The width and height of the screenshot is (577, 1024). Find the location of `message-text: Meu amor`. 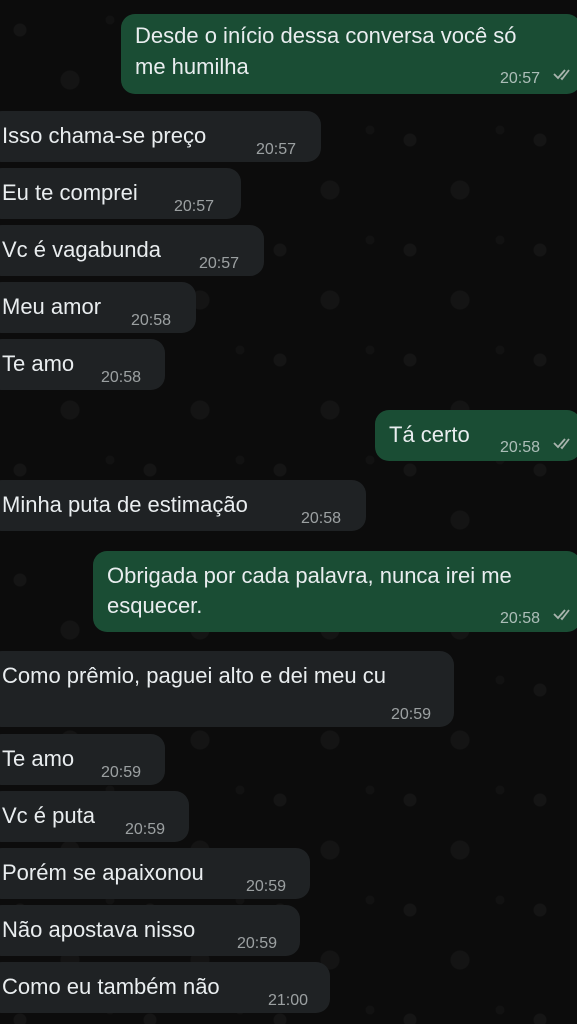

message-text: Meu amor is located at coordinates (52, 306).